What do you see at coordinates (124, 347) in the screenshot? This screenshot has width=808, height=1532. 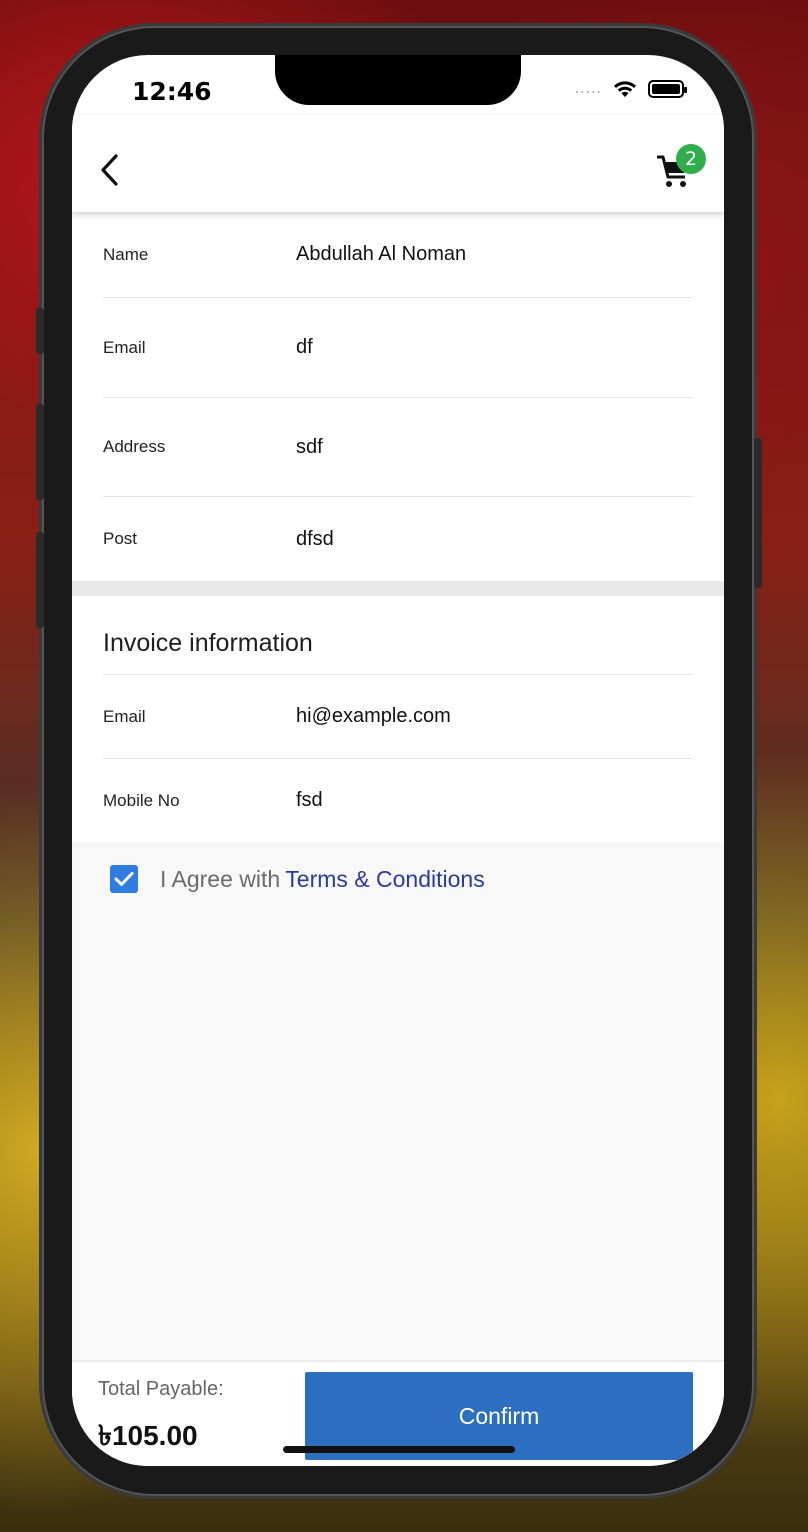 I see `email-label: Email` at bounding box center [124, 347].